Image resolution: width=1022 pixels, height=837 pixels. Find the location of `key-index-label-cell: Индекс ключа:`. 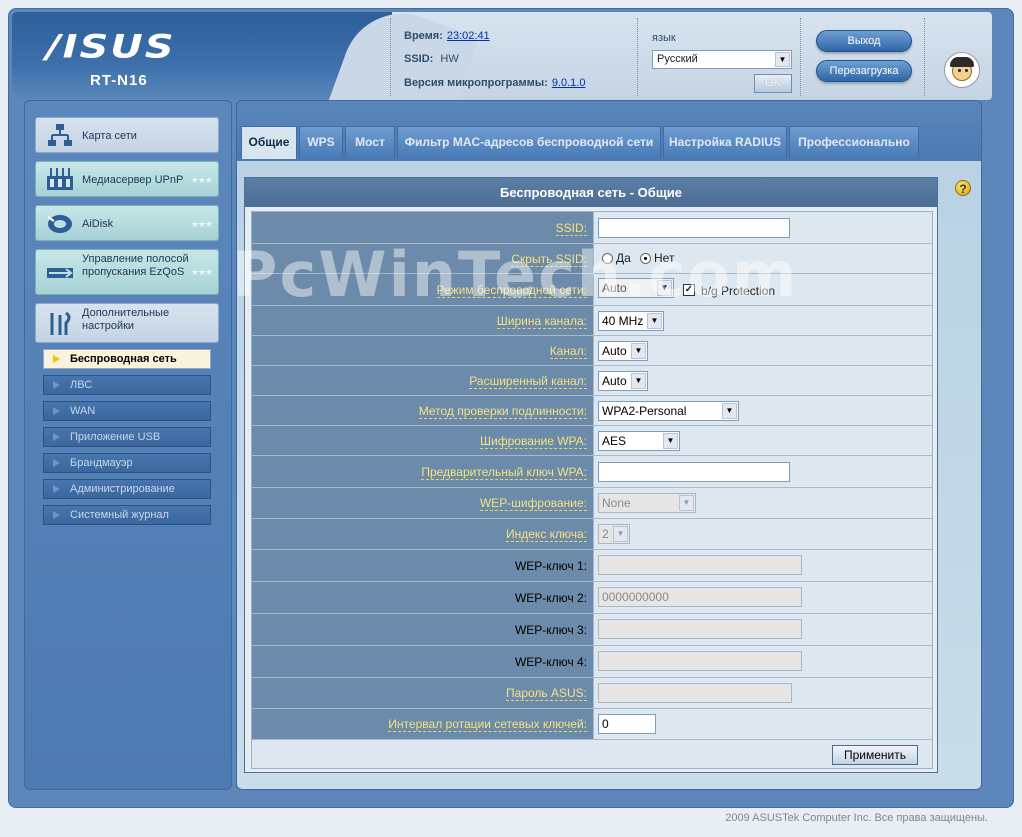

key-index-label-cell: Индекс ключа: is located at coordinates (422, 534).